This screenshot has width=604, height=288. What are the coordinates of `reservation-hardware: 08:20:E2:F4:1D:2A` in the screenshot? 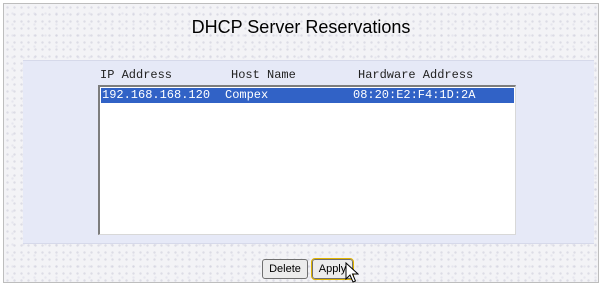 It's located at (414, 95).